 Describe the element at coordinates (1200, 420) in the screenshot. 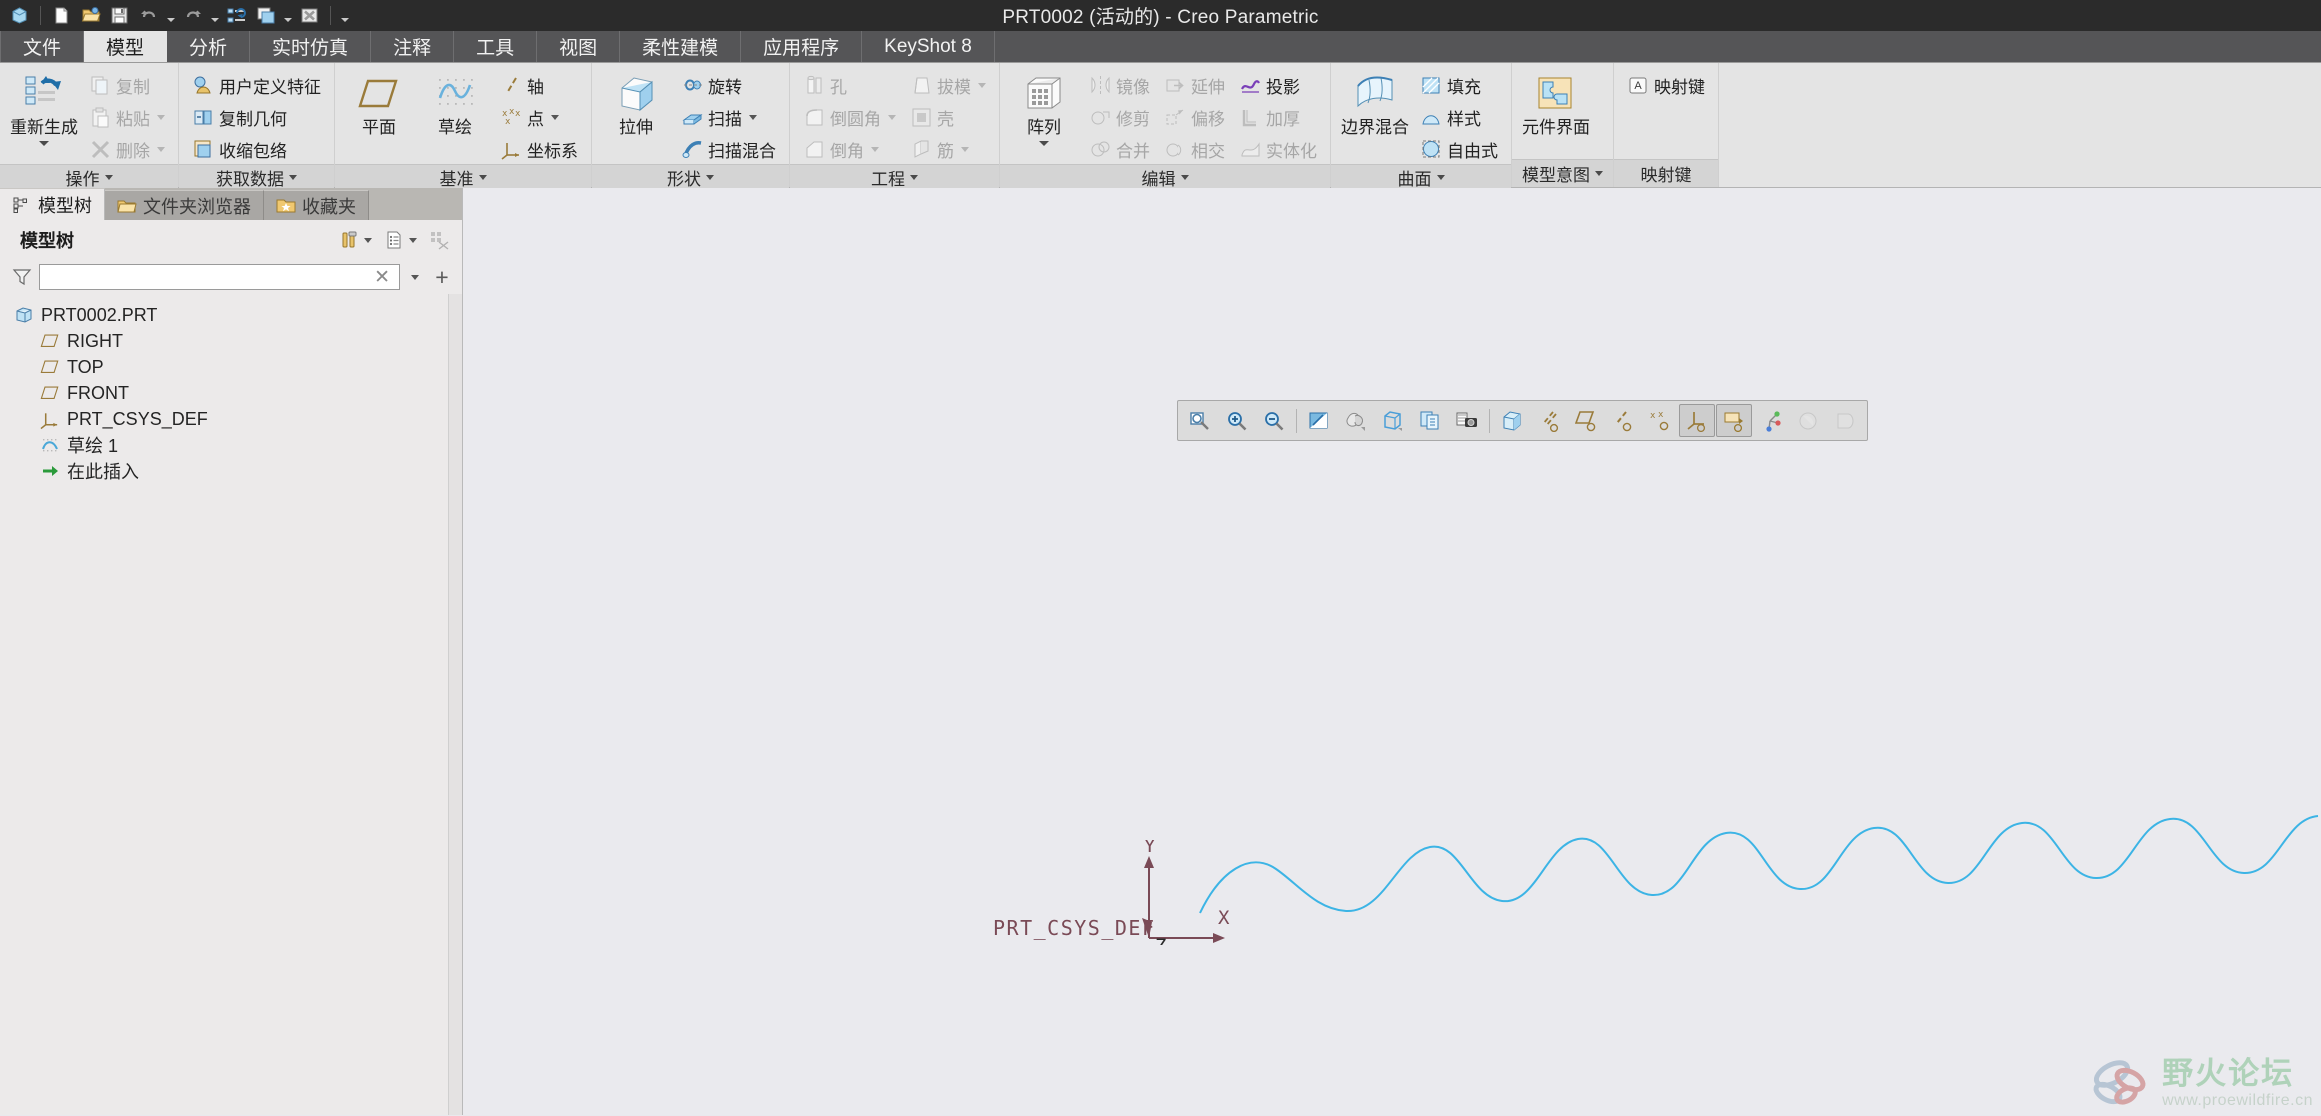

I see `refit-icon` at that location.